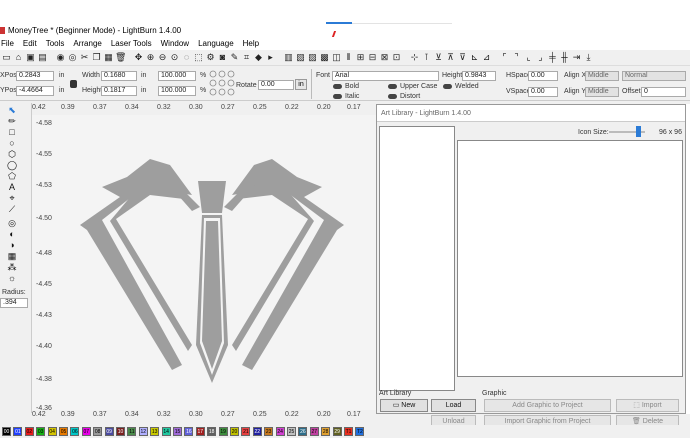  What do you see at coordinates (14, 303) in the screenshot?
I see `radius-input: .394` at bounding box center [14, 303].